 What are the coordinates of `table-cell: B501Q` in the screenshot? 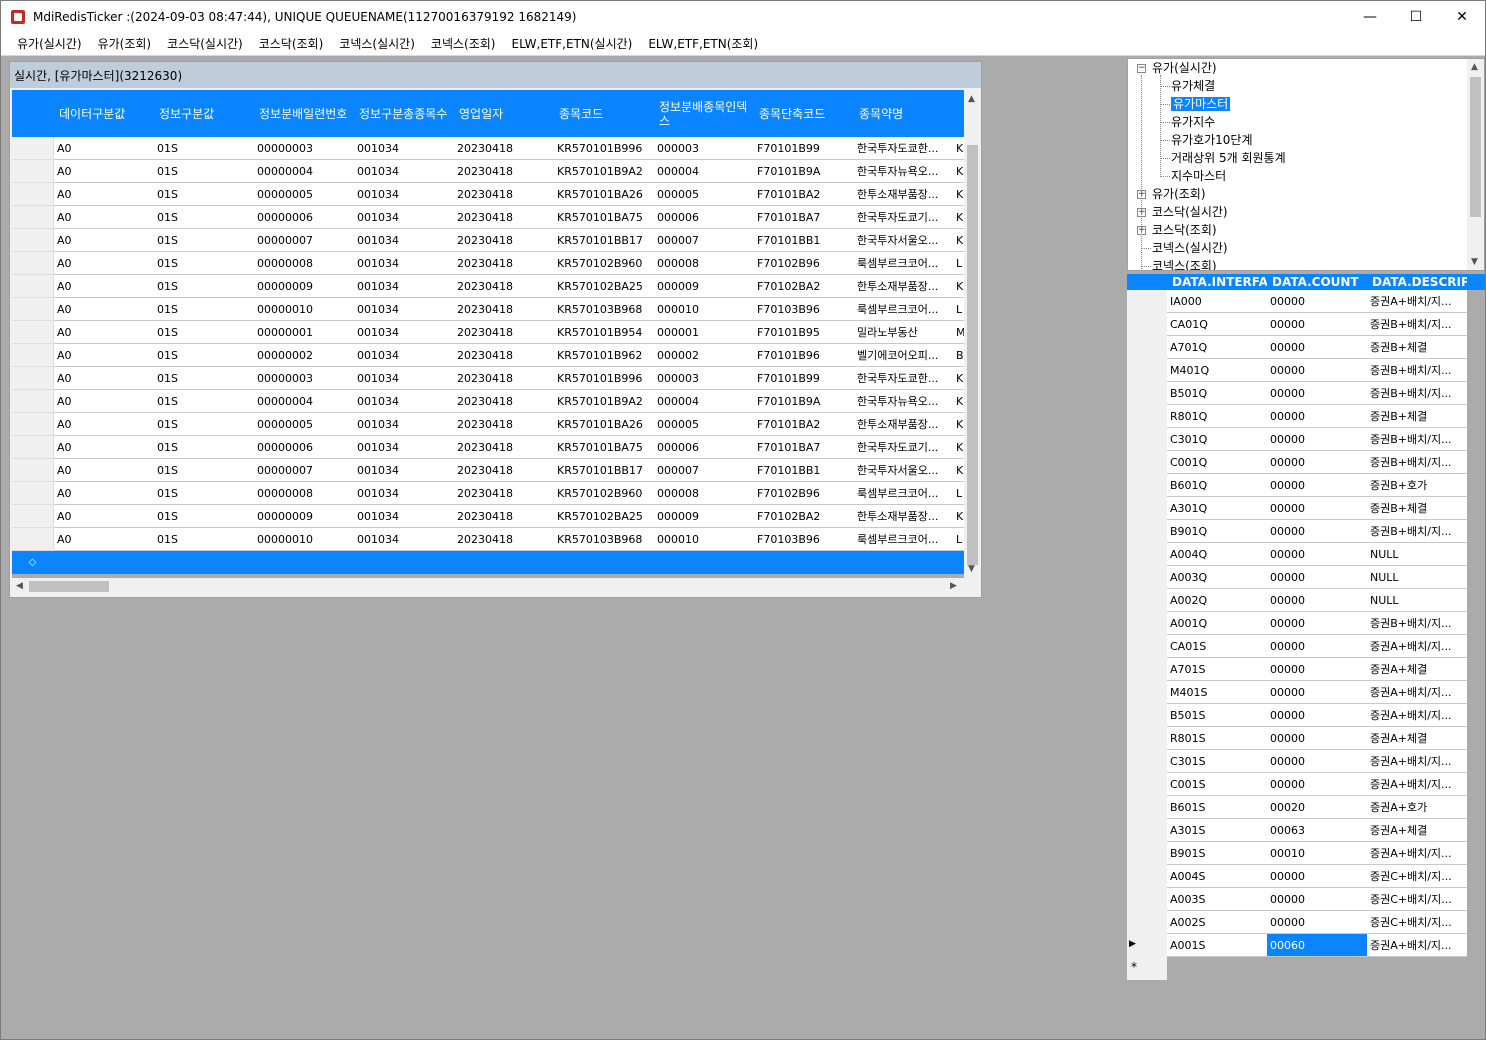 It's located at (1217, 393).